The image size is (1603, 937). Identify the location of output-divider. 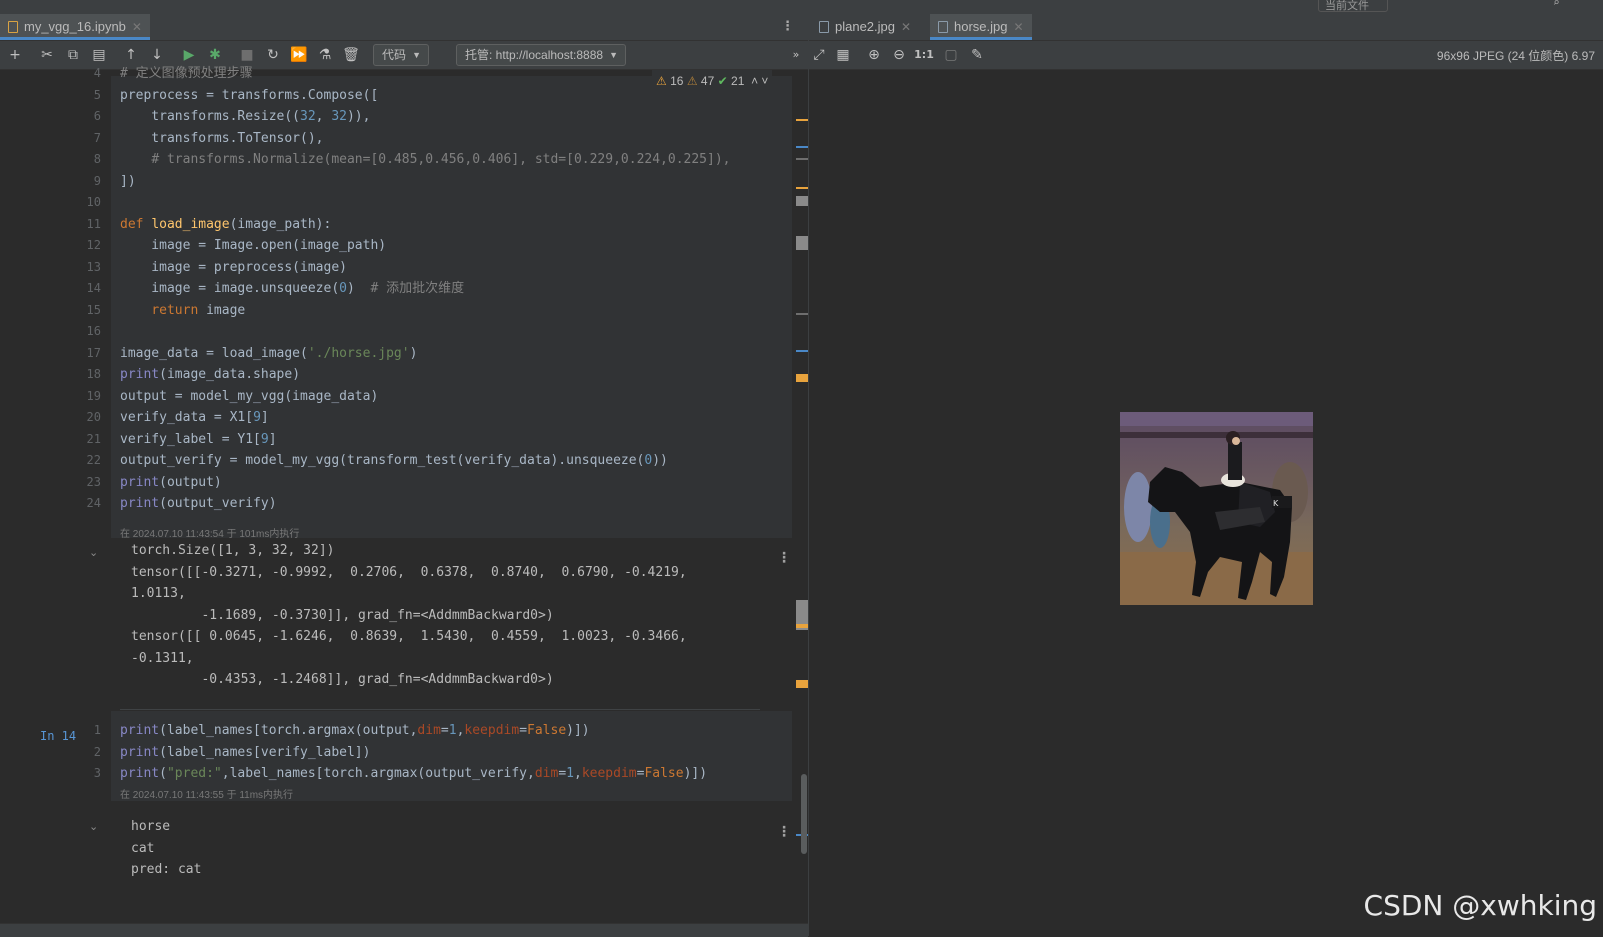
(440, 709).